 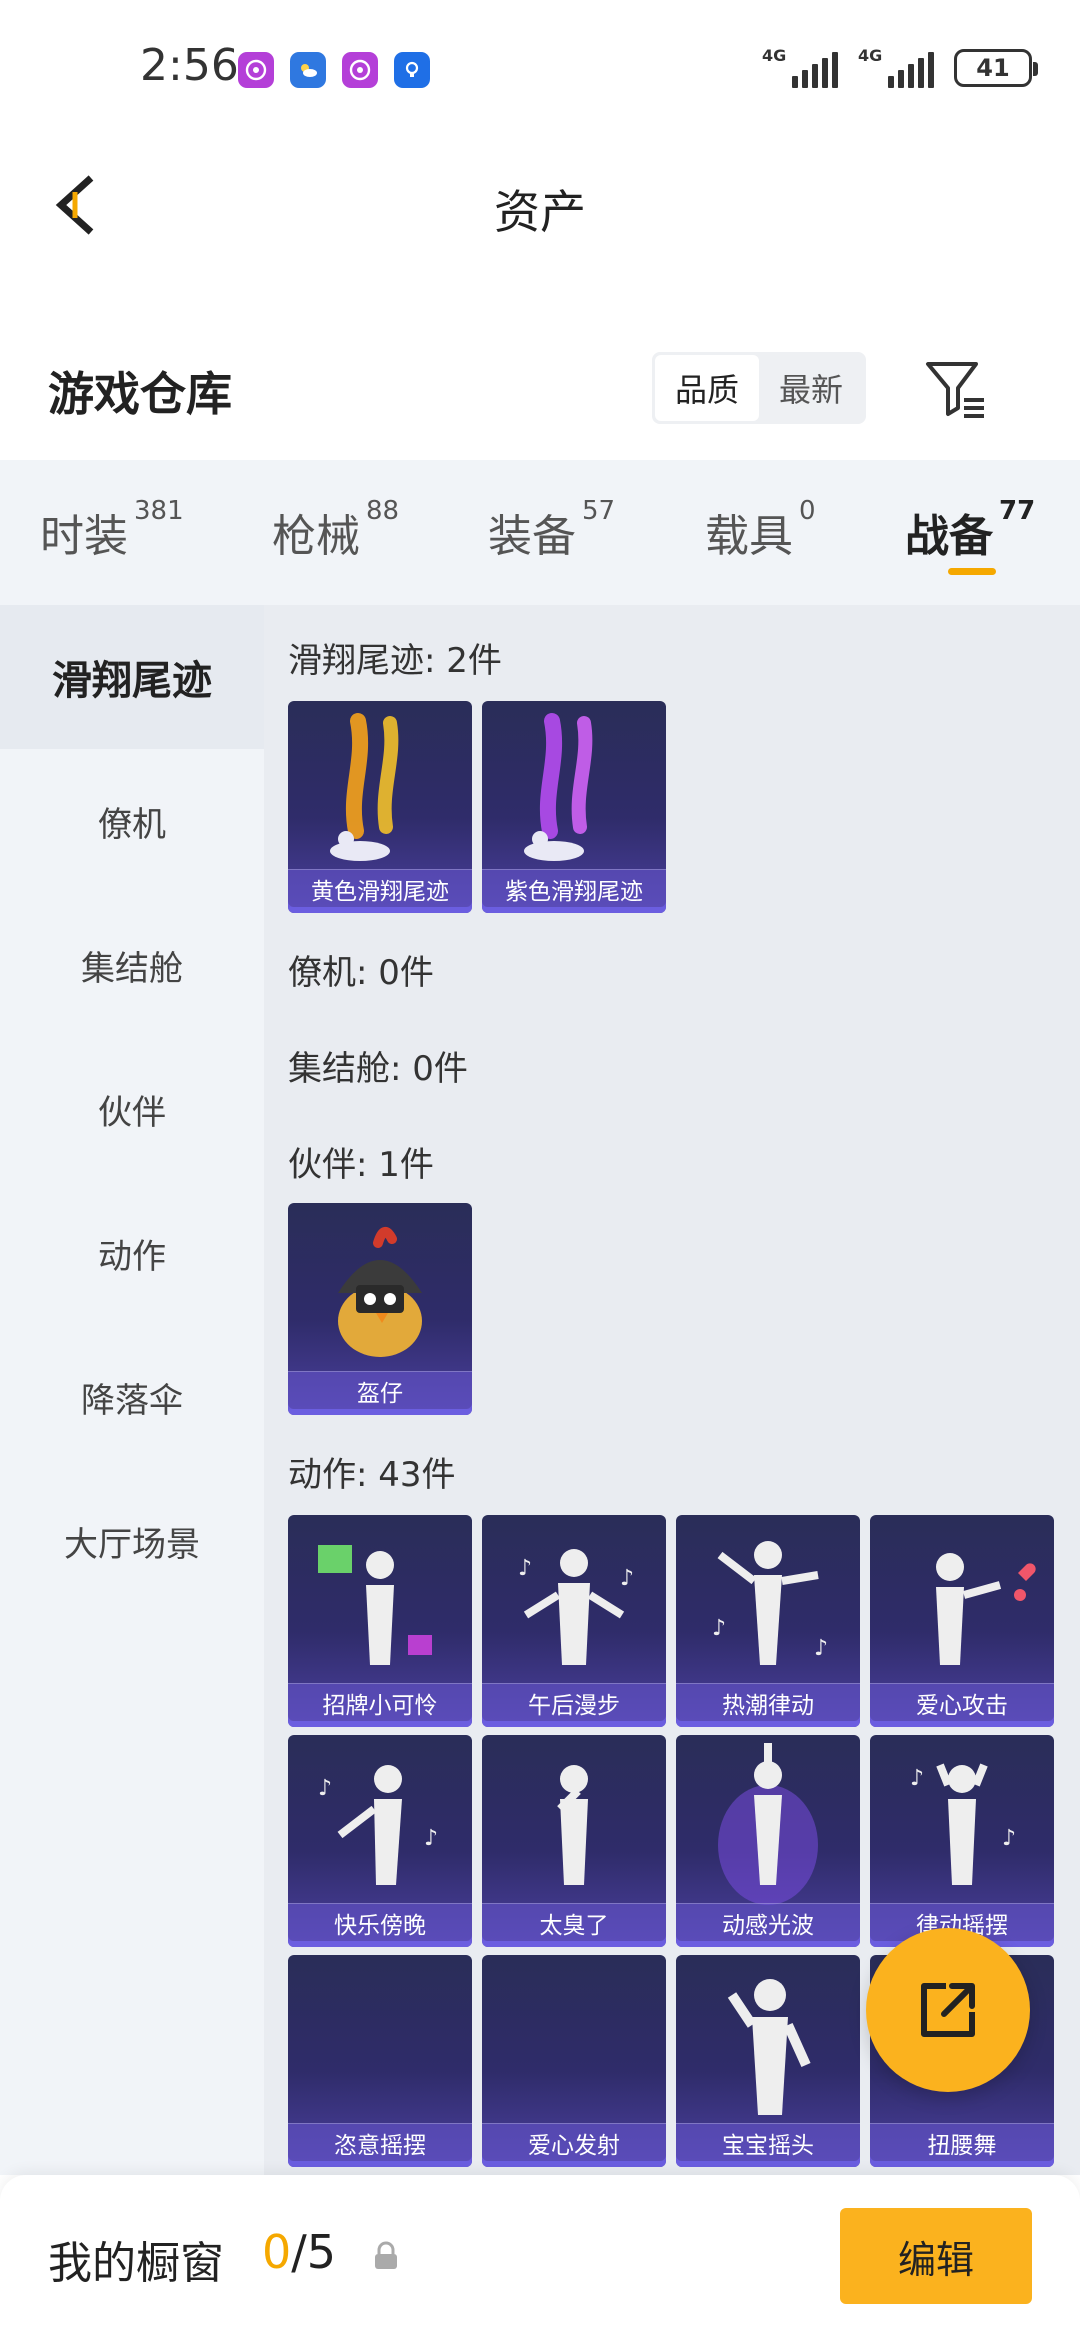 What do you see at coordinates (132, 677) in the screenshot?
I see `sidebar-item-glide-trail: 滑翔尾迹` at bounding box center [132, 677].